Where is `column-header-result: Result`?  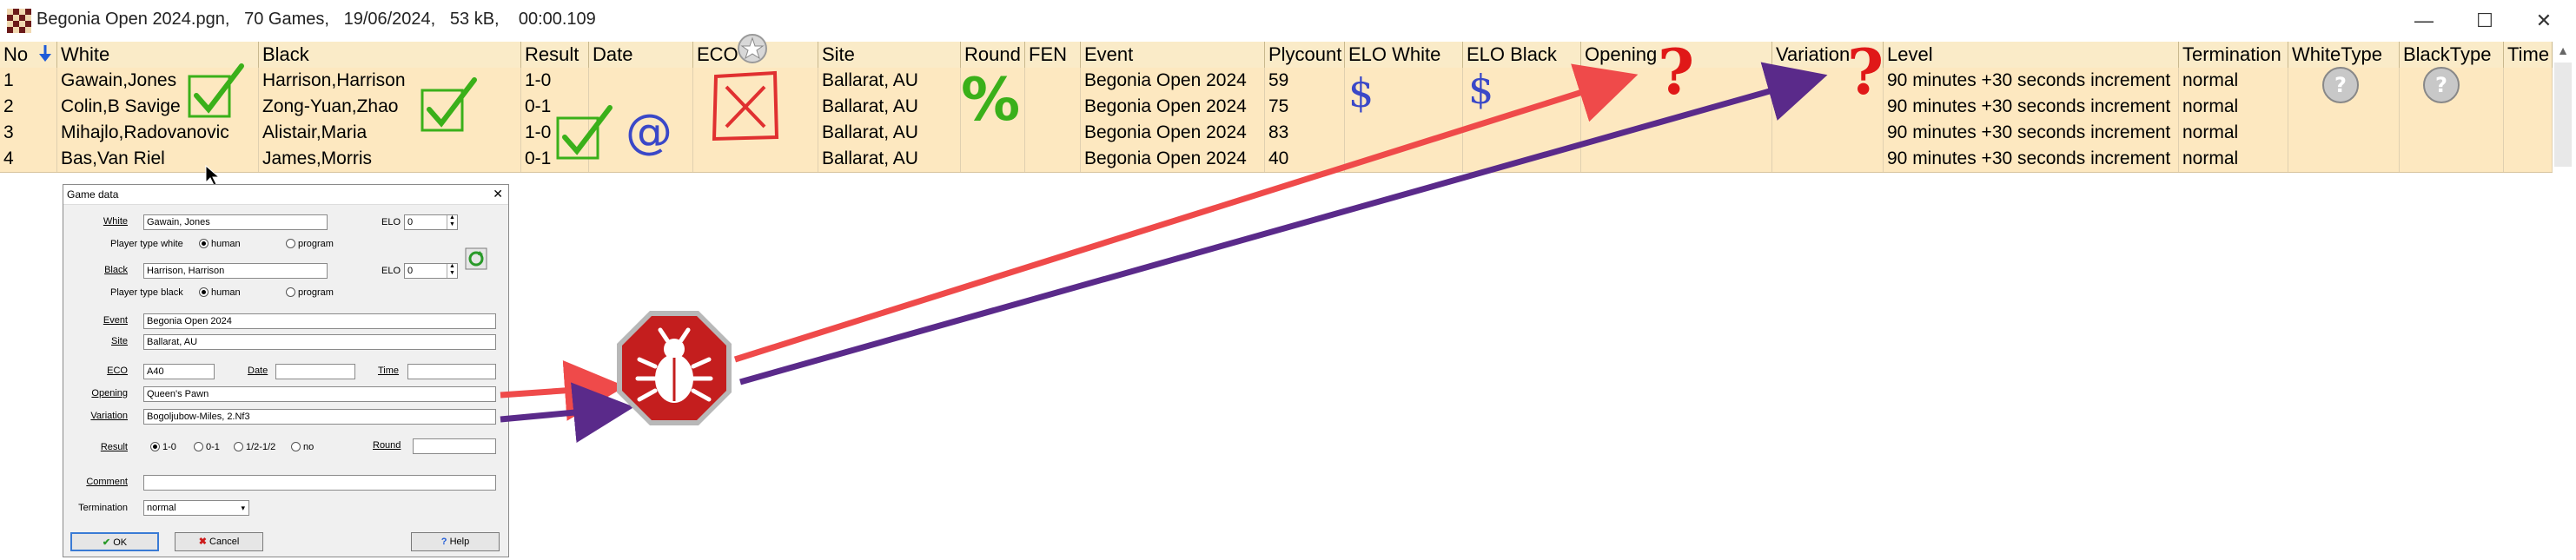 column-header-result: Result is located at coordinates (555, 55).